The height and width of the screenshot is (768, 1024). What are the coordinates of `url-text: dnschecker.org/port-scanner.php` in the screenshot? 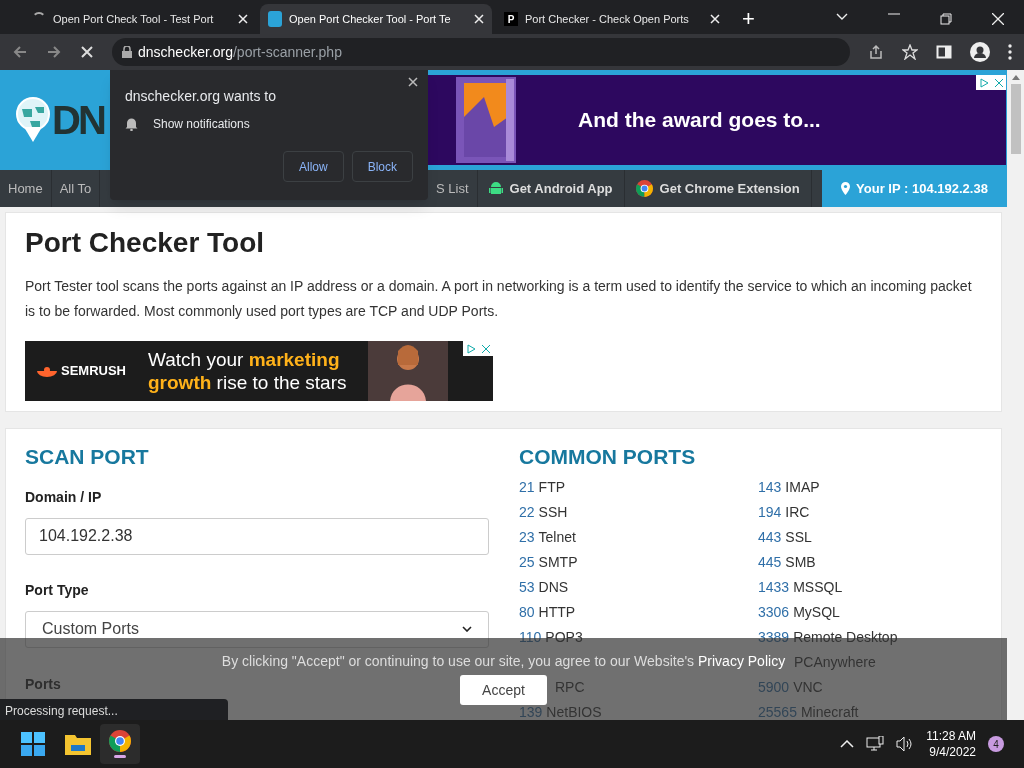 It's located at (240, 52).